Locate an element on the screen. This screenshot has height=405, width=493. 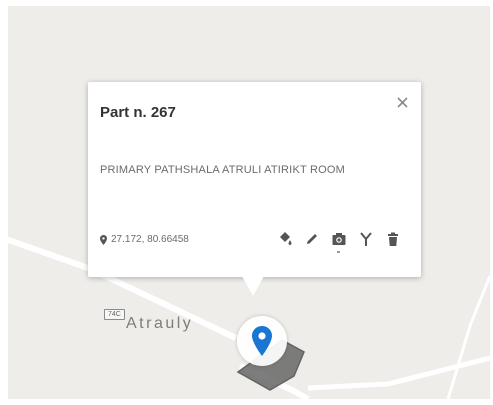
fork-icon is located at coordinates (365, 238).